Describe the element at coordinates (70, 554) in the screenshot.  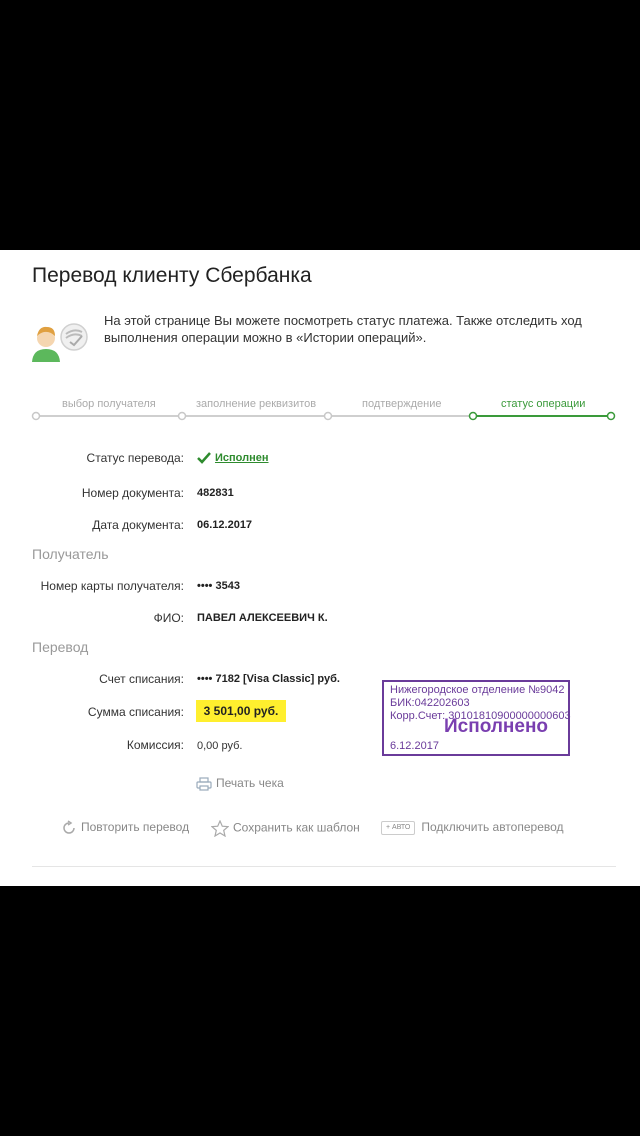
I see `recipient-section-title: Получатель` at that location.